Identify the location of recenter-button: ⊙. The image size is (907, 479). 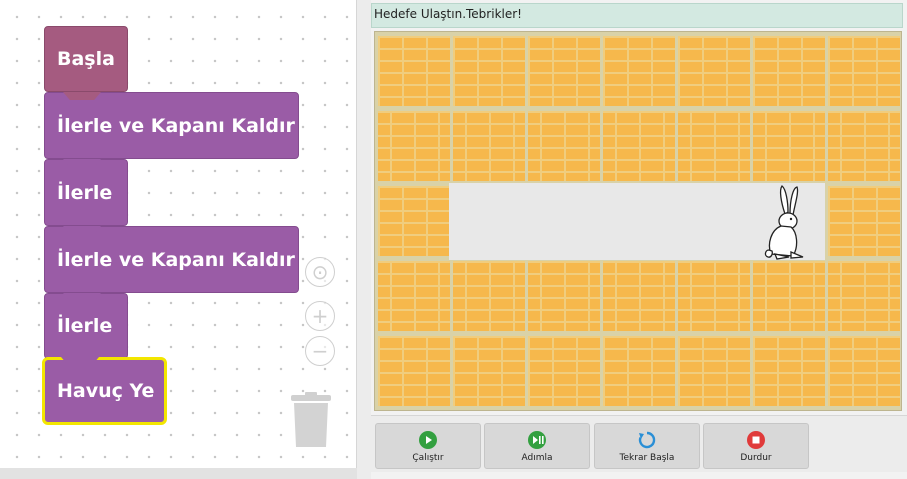
(320, 272).